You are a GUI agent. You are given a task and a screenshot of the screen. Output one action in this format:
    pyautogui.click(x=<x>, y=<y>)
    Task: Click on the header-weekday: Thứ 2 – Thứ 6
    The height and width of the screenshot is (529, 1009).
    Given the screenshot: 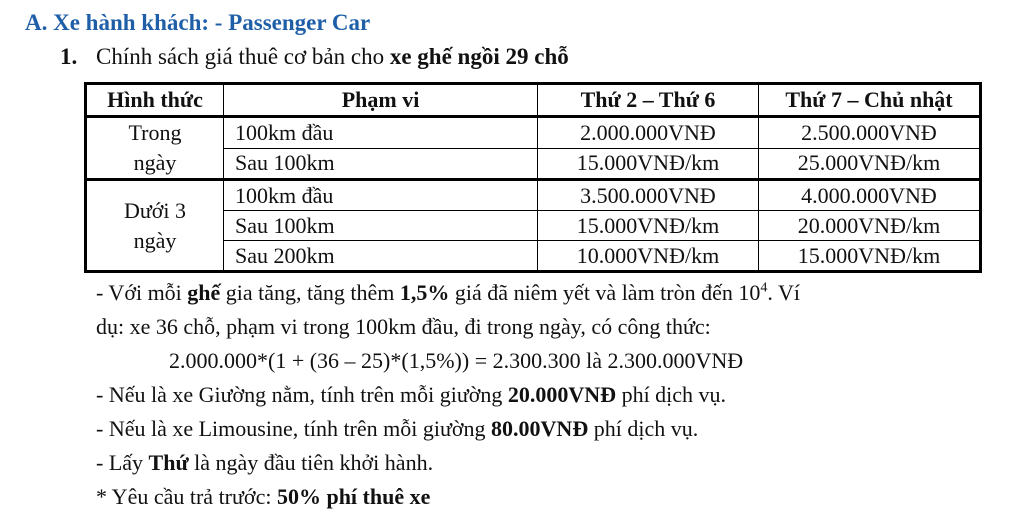 What is the action you would take?
    pyautogui.click(x=648, y=100)
    